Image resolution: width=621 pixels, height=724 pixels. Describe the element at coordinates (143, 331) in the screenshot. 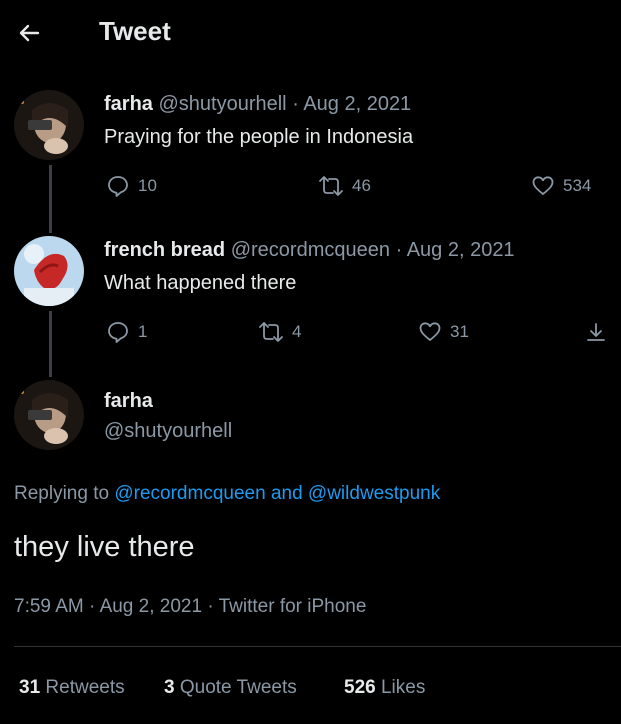

I see `reply-count: 1` at that location.